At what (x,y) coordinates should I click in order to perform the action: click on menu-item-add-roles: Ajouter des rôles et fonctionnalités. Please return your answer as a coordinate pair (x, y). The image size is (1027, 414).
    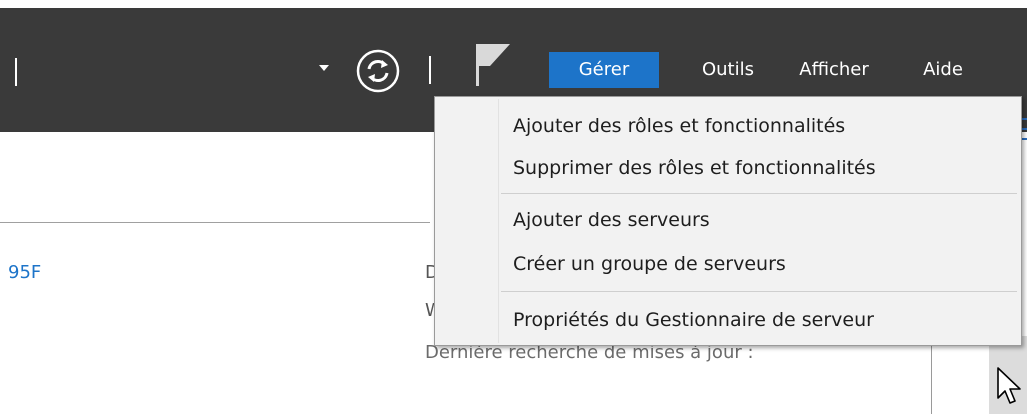
    Looking at the image, I should click on (679, 126).